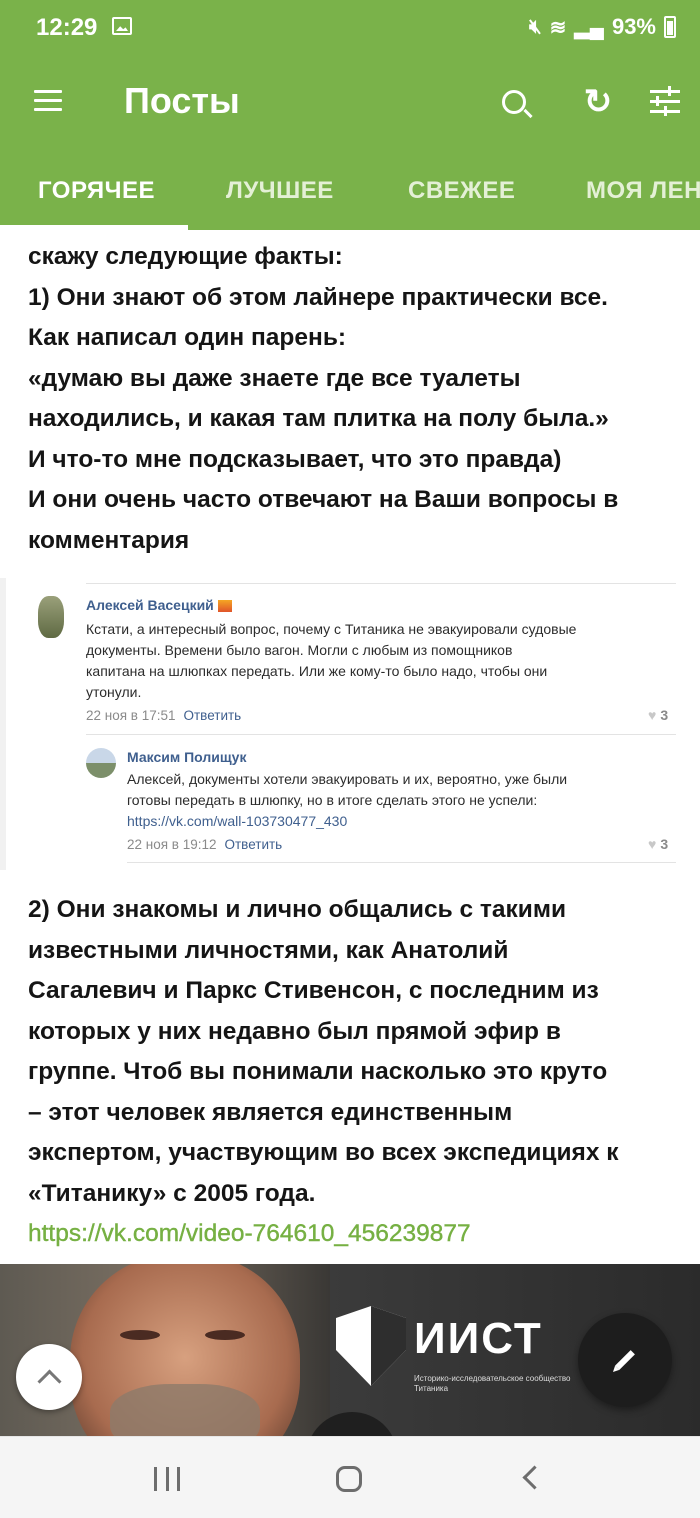 The height and width of the screenshot is (1518, 700). I want to click on screenshot-edge, so click(3, 724).